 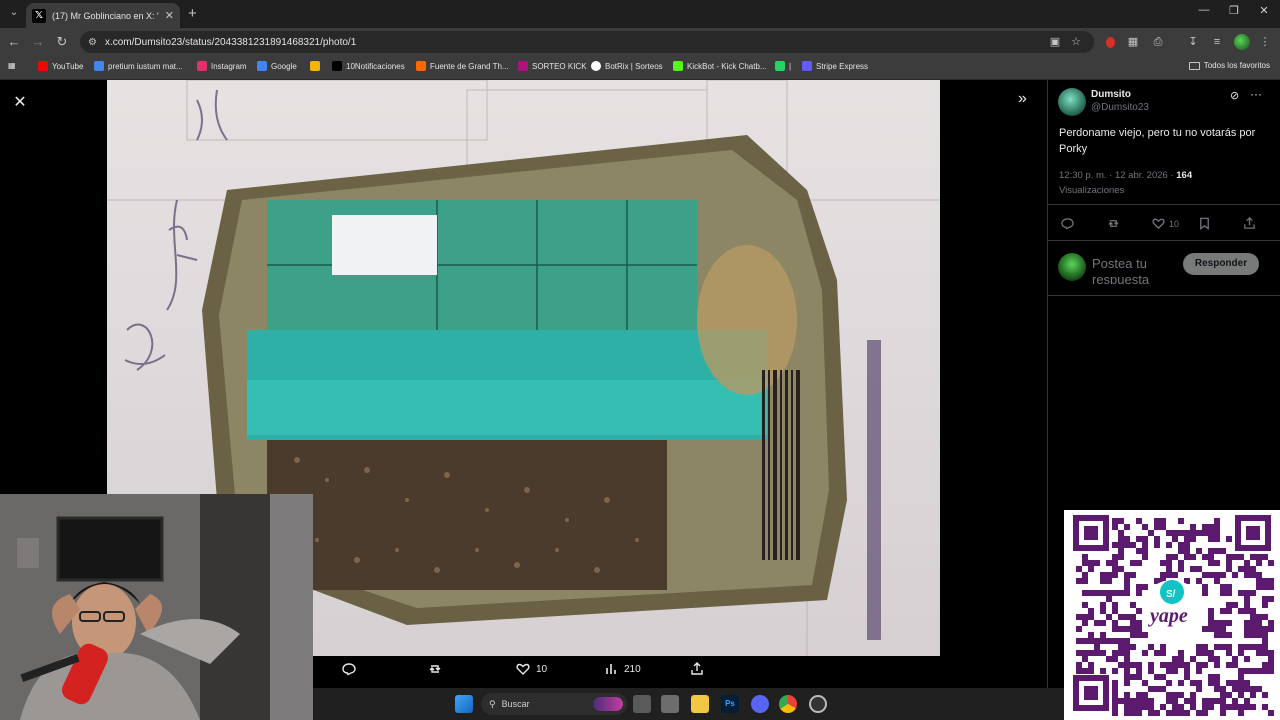 I want to click on more-options-icon: ···, so click(x=1256, y=94).